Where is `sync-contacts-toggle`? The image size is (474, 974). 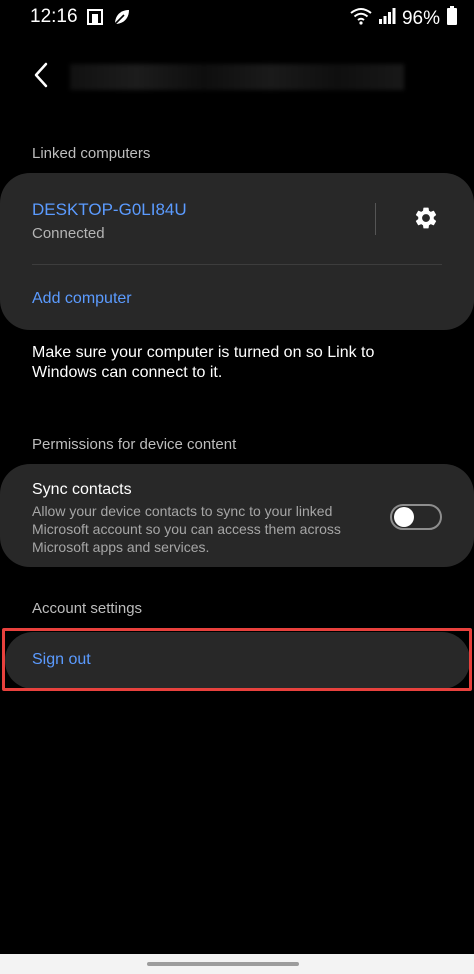
sync-contacts-toggle is located at coordinates (416, 517).